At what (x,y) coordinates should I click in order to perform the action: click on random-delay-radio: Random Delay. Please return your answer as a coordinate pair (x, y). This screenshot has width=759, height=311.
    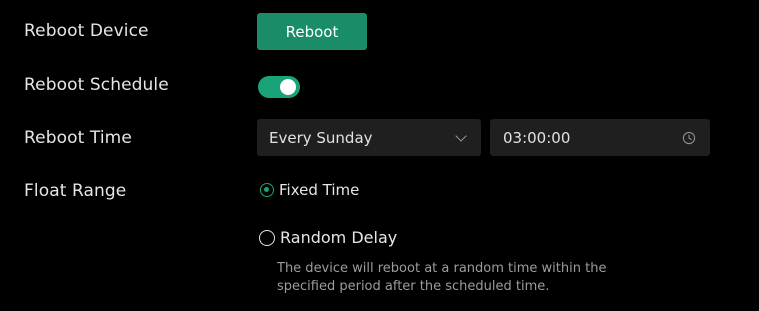
    Looking at the image, I should click on (328, 237).